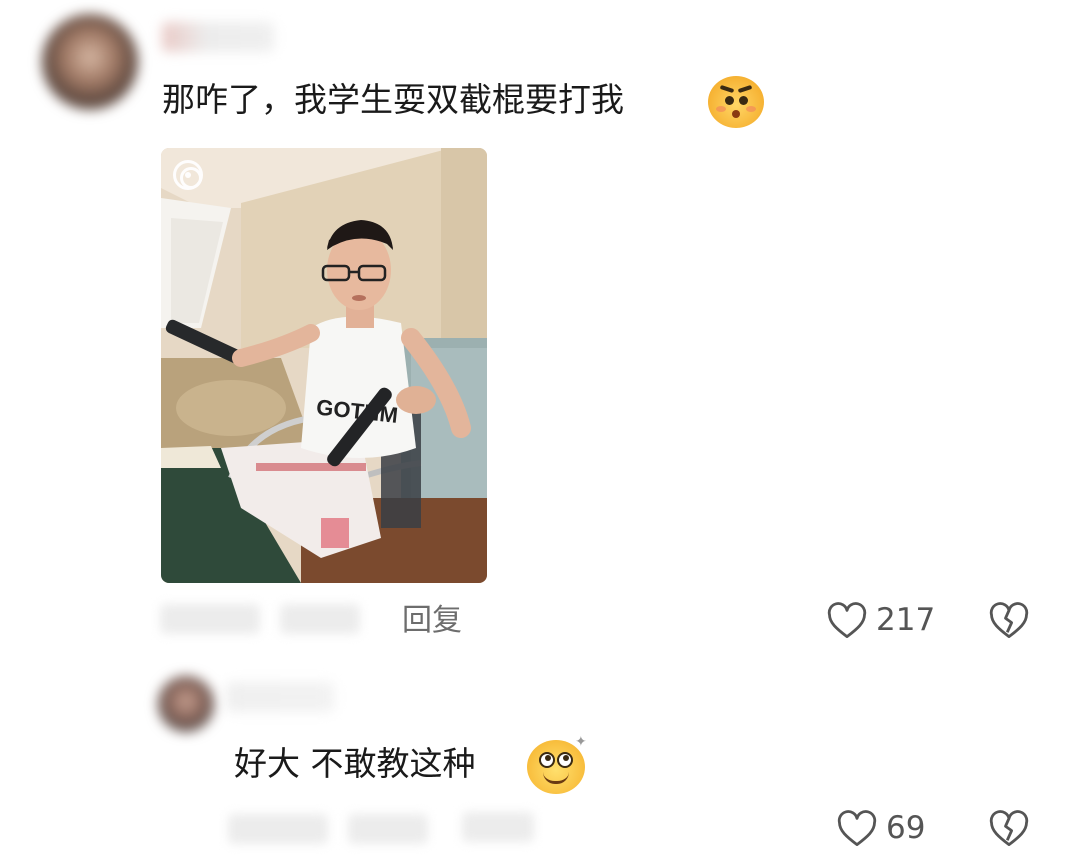 This screenshot has height=863, width=1079. Describe the element at coordinates (498, 827) in the screenshot. I see `reply-button-redacted` at that location.